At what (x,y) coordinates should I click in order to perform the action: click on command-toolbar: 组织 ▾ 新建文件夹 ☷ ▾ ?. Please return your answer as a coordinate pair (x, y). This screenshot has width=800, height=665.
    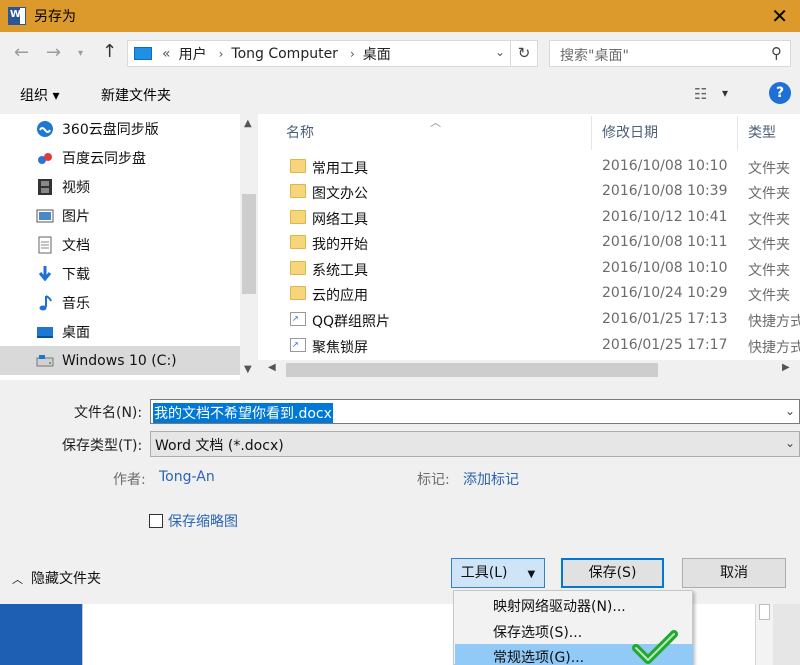
    Looking at the image, I should click on (400, 94).